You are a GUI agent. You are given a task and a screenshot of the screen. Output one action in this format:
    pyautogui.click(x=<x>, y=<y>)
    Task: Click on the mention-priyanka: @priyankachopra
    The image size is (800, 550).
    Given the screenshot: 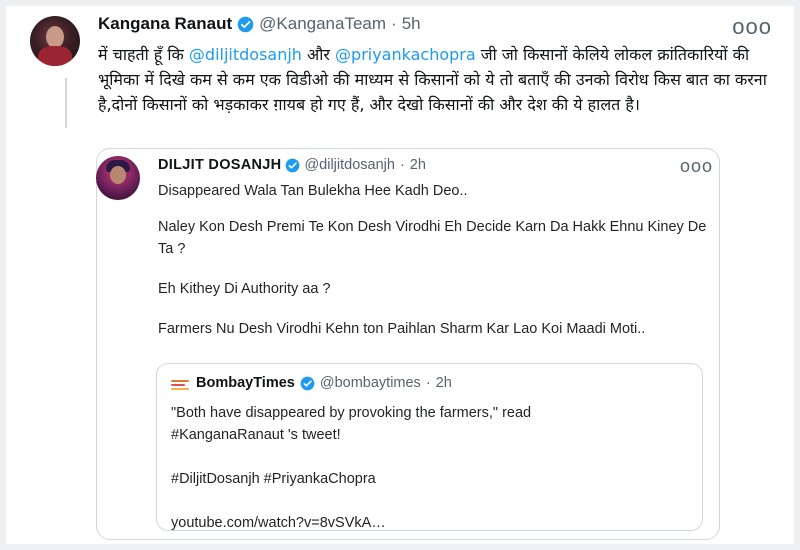 What is the action you would take?
    pyautogui.click(x=405, y=54)
    